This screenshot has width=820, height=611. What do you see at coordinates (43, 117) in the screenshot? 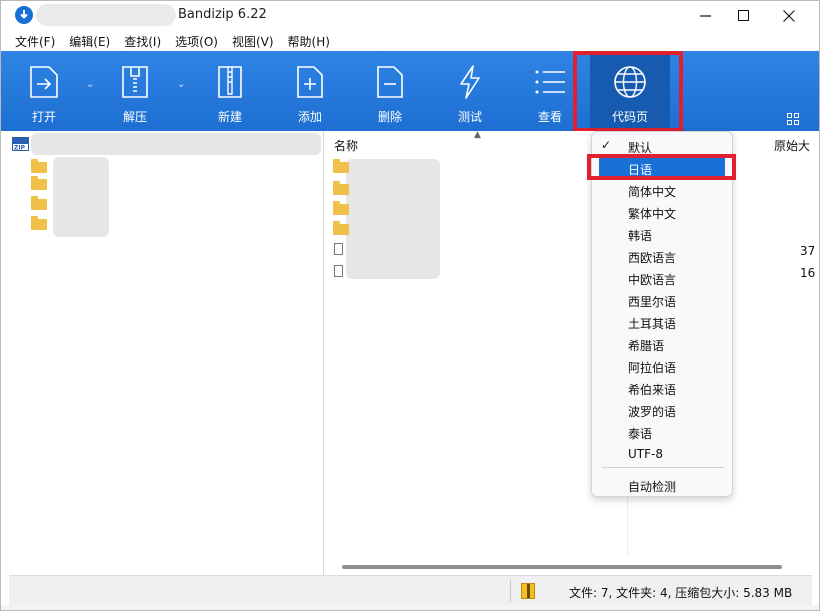
I see `open-label: 打开` at bounding box center [43, 117].